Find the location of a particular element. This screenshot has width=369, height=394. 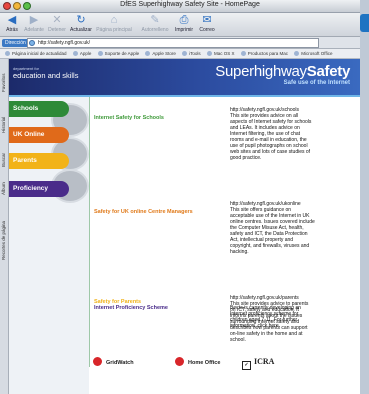

gridwatch-logo-icon is located at coordinates (97, 361).